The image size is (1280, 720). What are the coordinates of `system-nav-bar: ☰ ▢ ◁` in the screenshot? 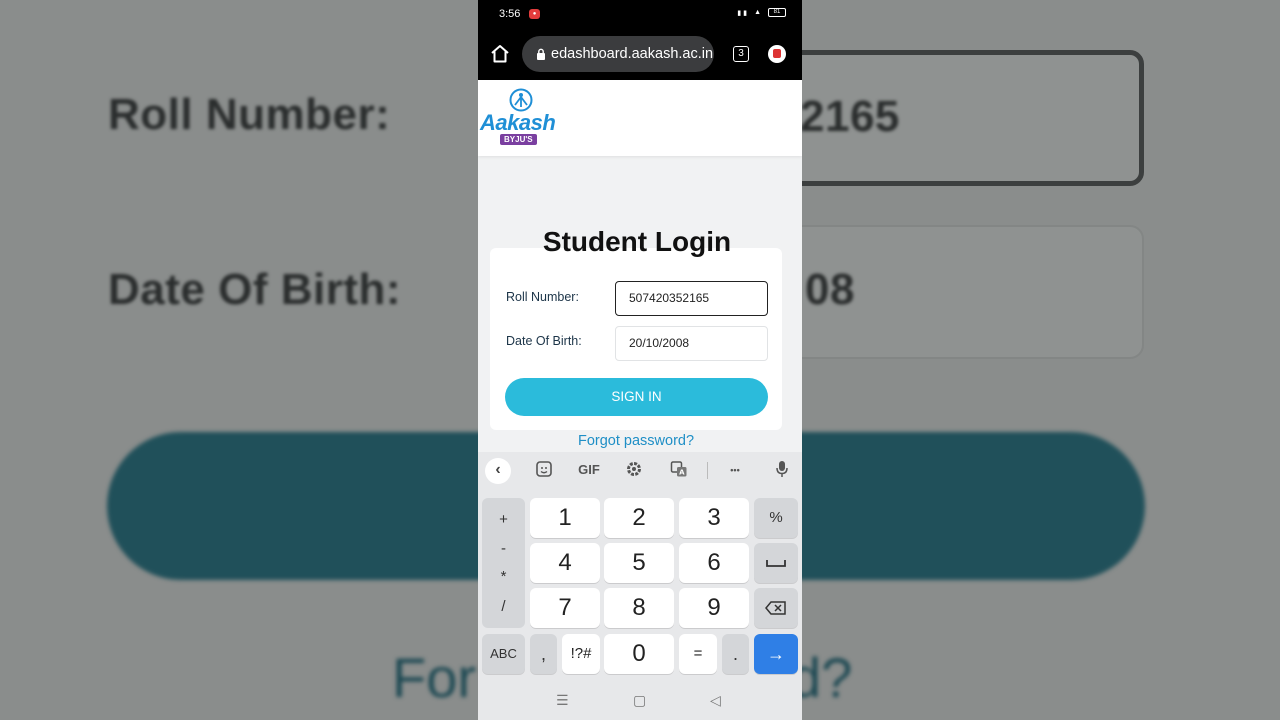 It's located at (640, 700).